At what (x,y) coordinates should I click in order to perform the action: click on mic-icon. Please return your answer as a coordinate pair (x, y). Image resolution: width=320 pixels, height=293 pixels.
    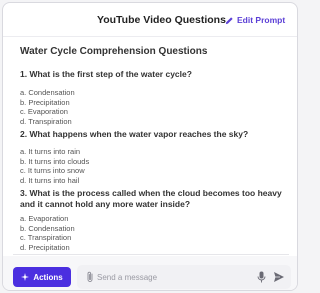
    Looking at the image, I should click on (261, 277).